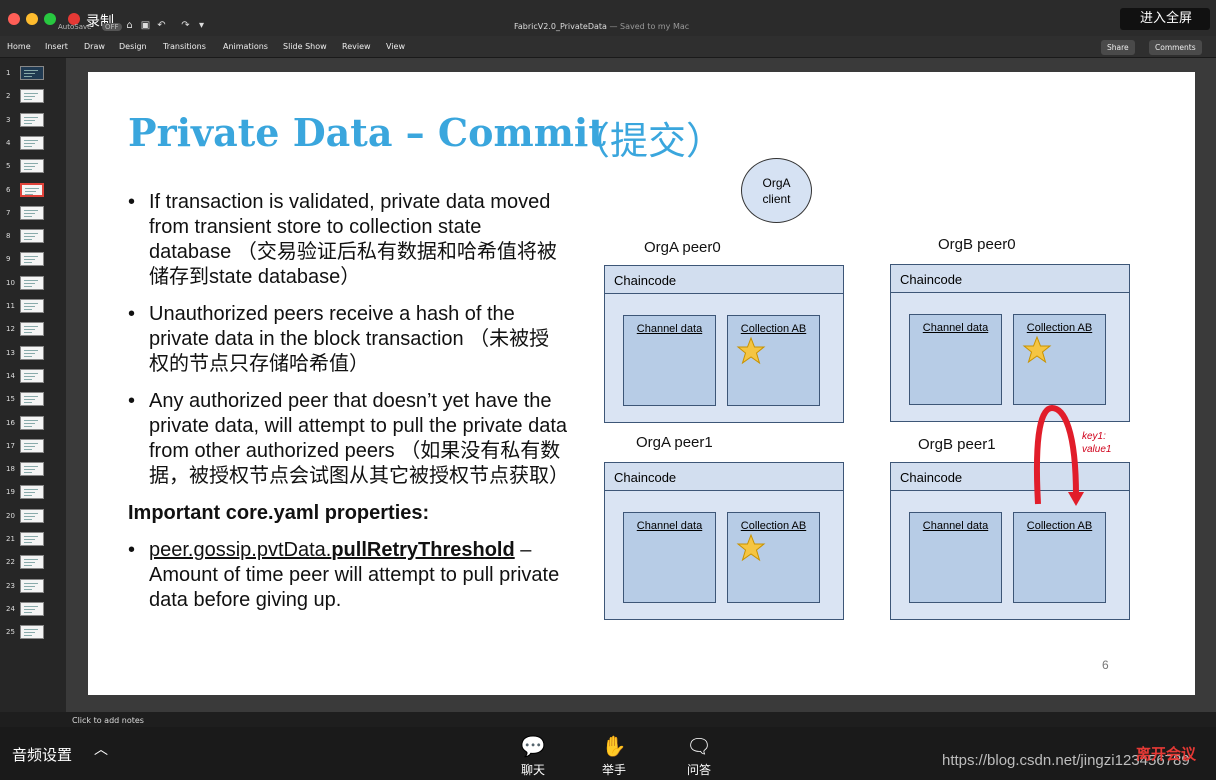 The image size is (1216, 780). I want to click on slide-thumbnail: 3, so click(31, 120).